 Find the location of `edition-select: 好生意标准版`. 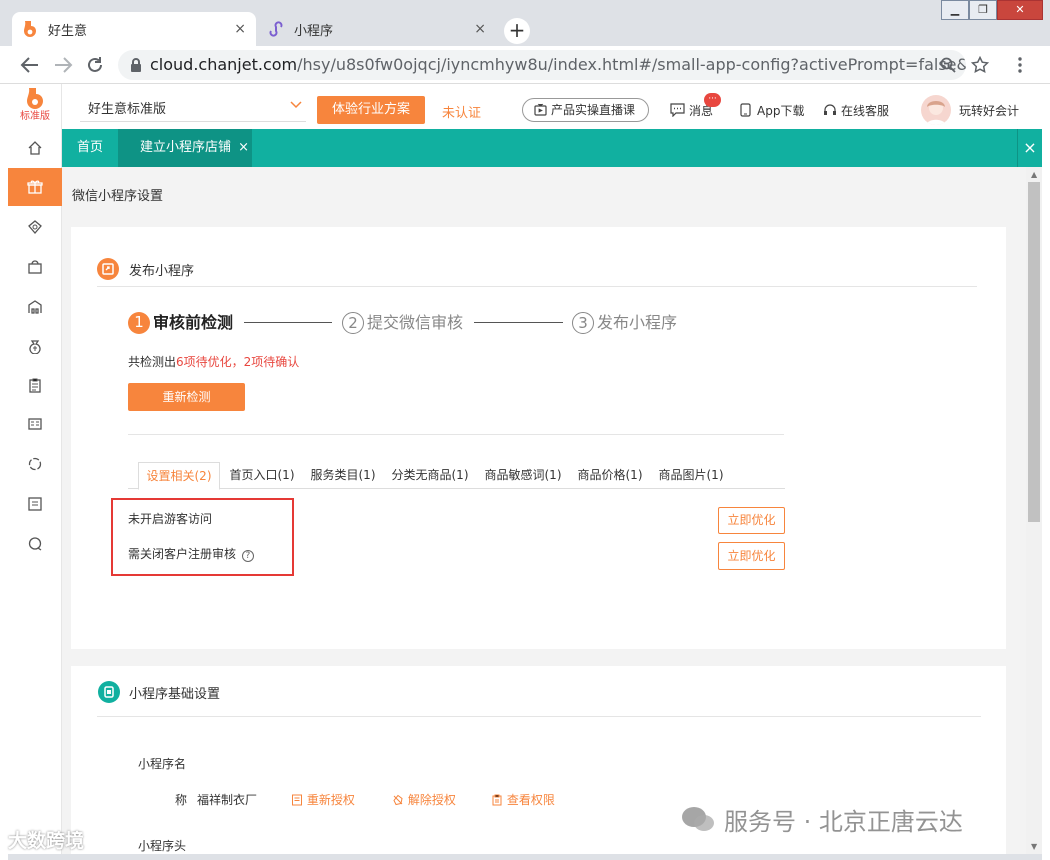

edition-select: 好生意标准版 is located at coordinates (193, 109).